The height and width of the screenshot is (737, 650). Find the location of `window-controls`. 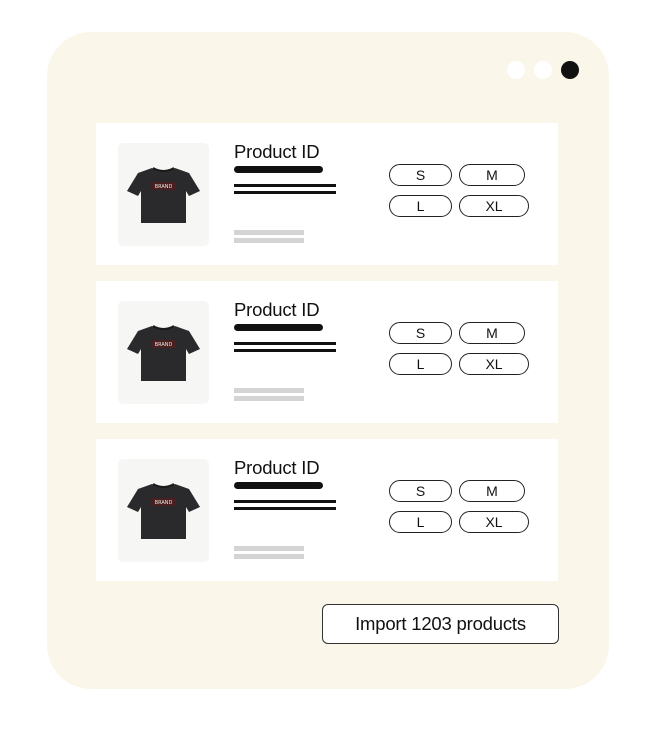

window-controls is located at coordinates (543, 70).